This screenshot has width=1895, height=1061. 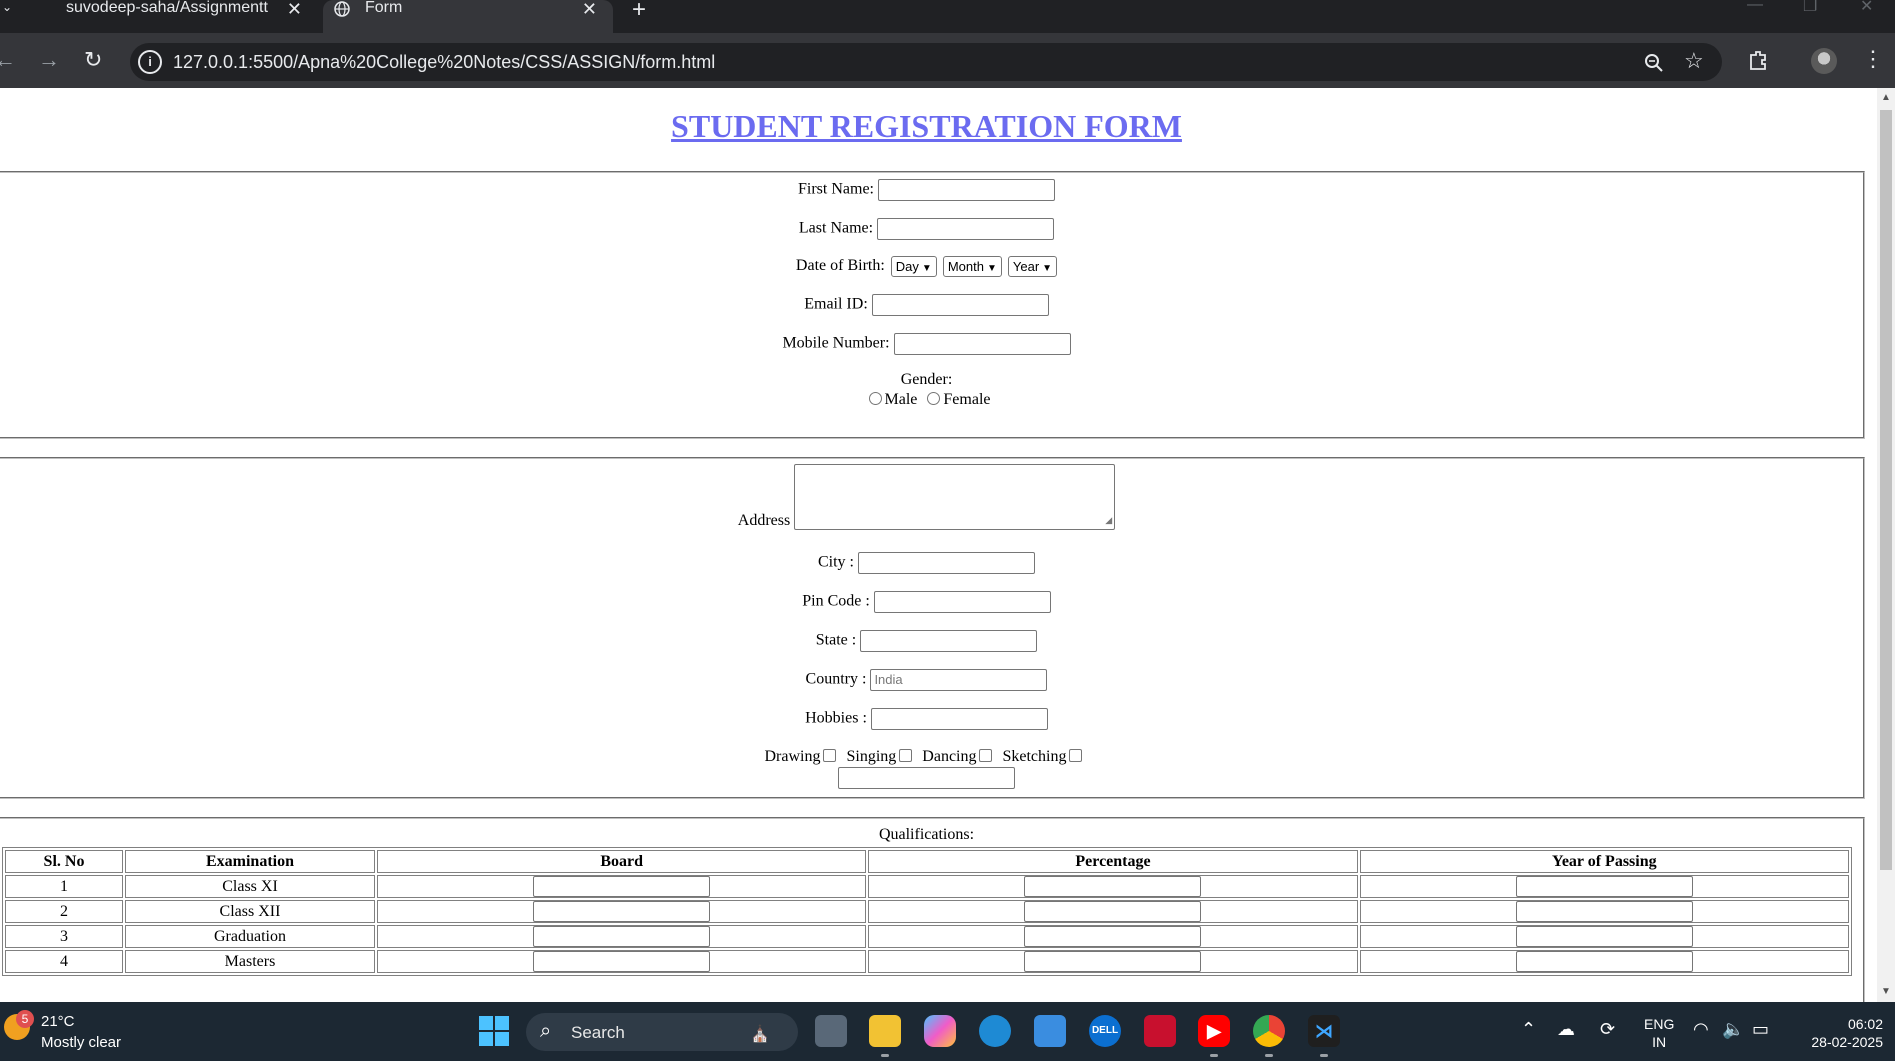 What do you see at coordinates (1160, 1031) in the screenshot?
I see `mcafee-icon` at bounding box center [1160, 1031].